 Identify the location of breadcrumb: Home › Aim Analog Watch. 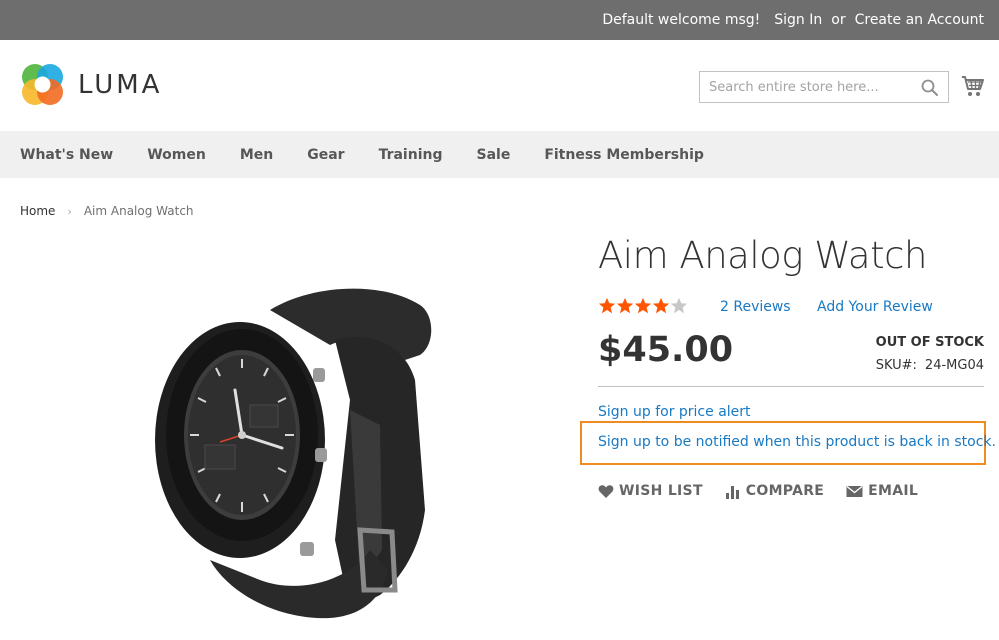
(107, 211).